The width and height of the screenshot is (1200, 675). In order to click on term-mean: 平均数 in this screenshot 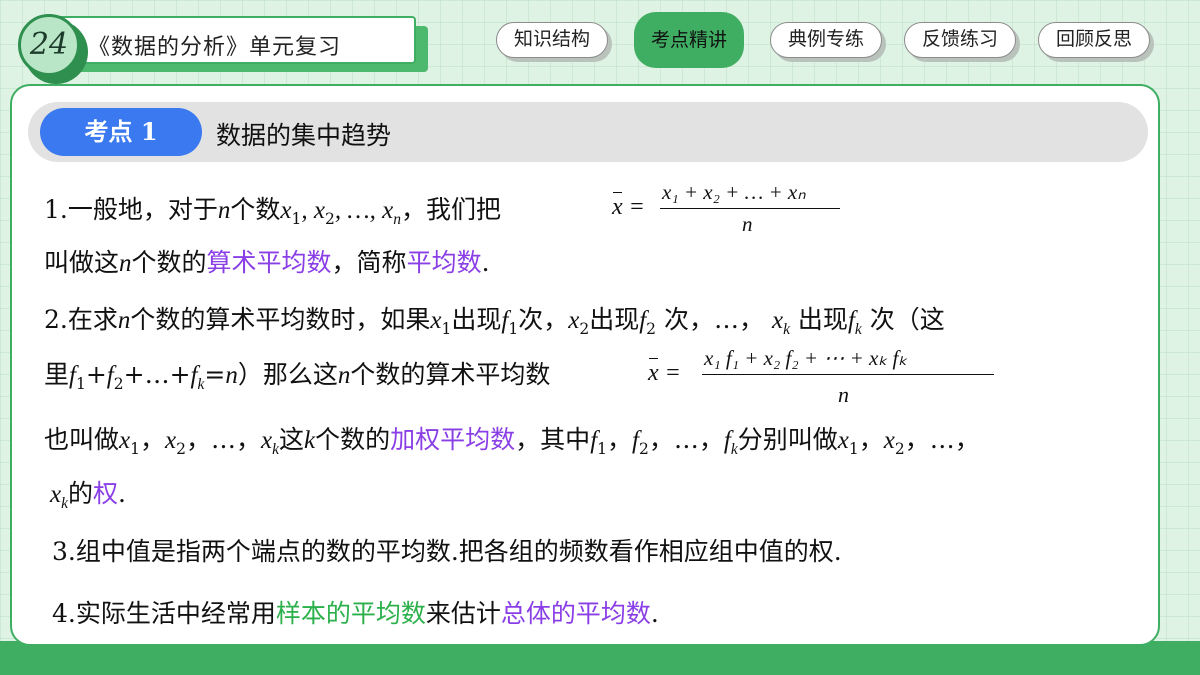, I will do `click(444, 262)`.